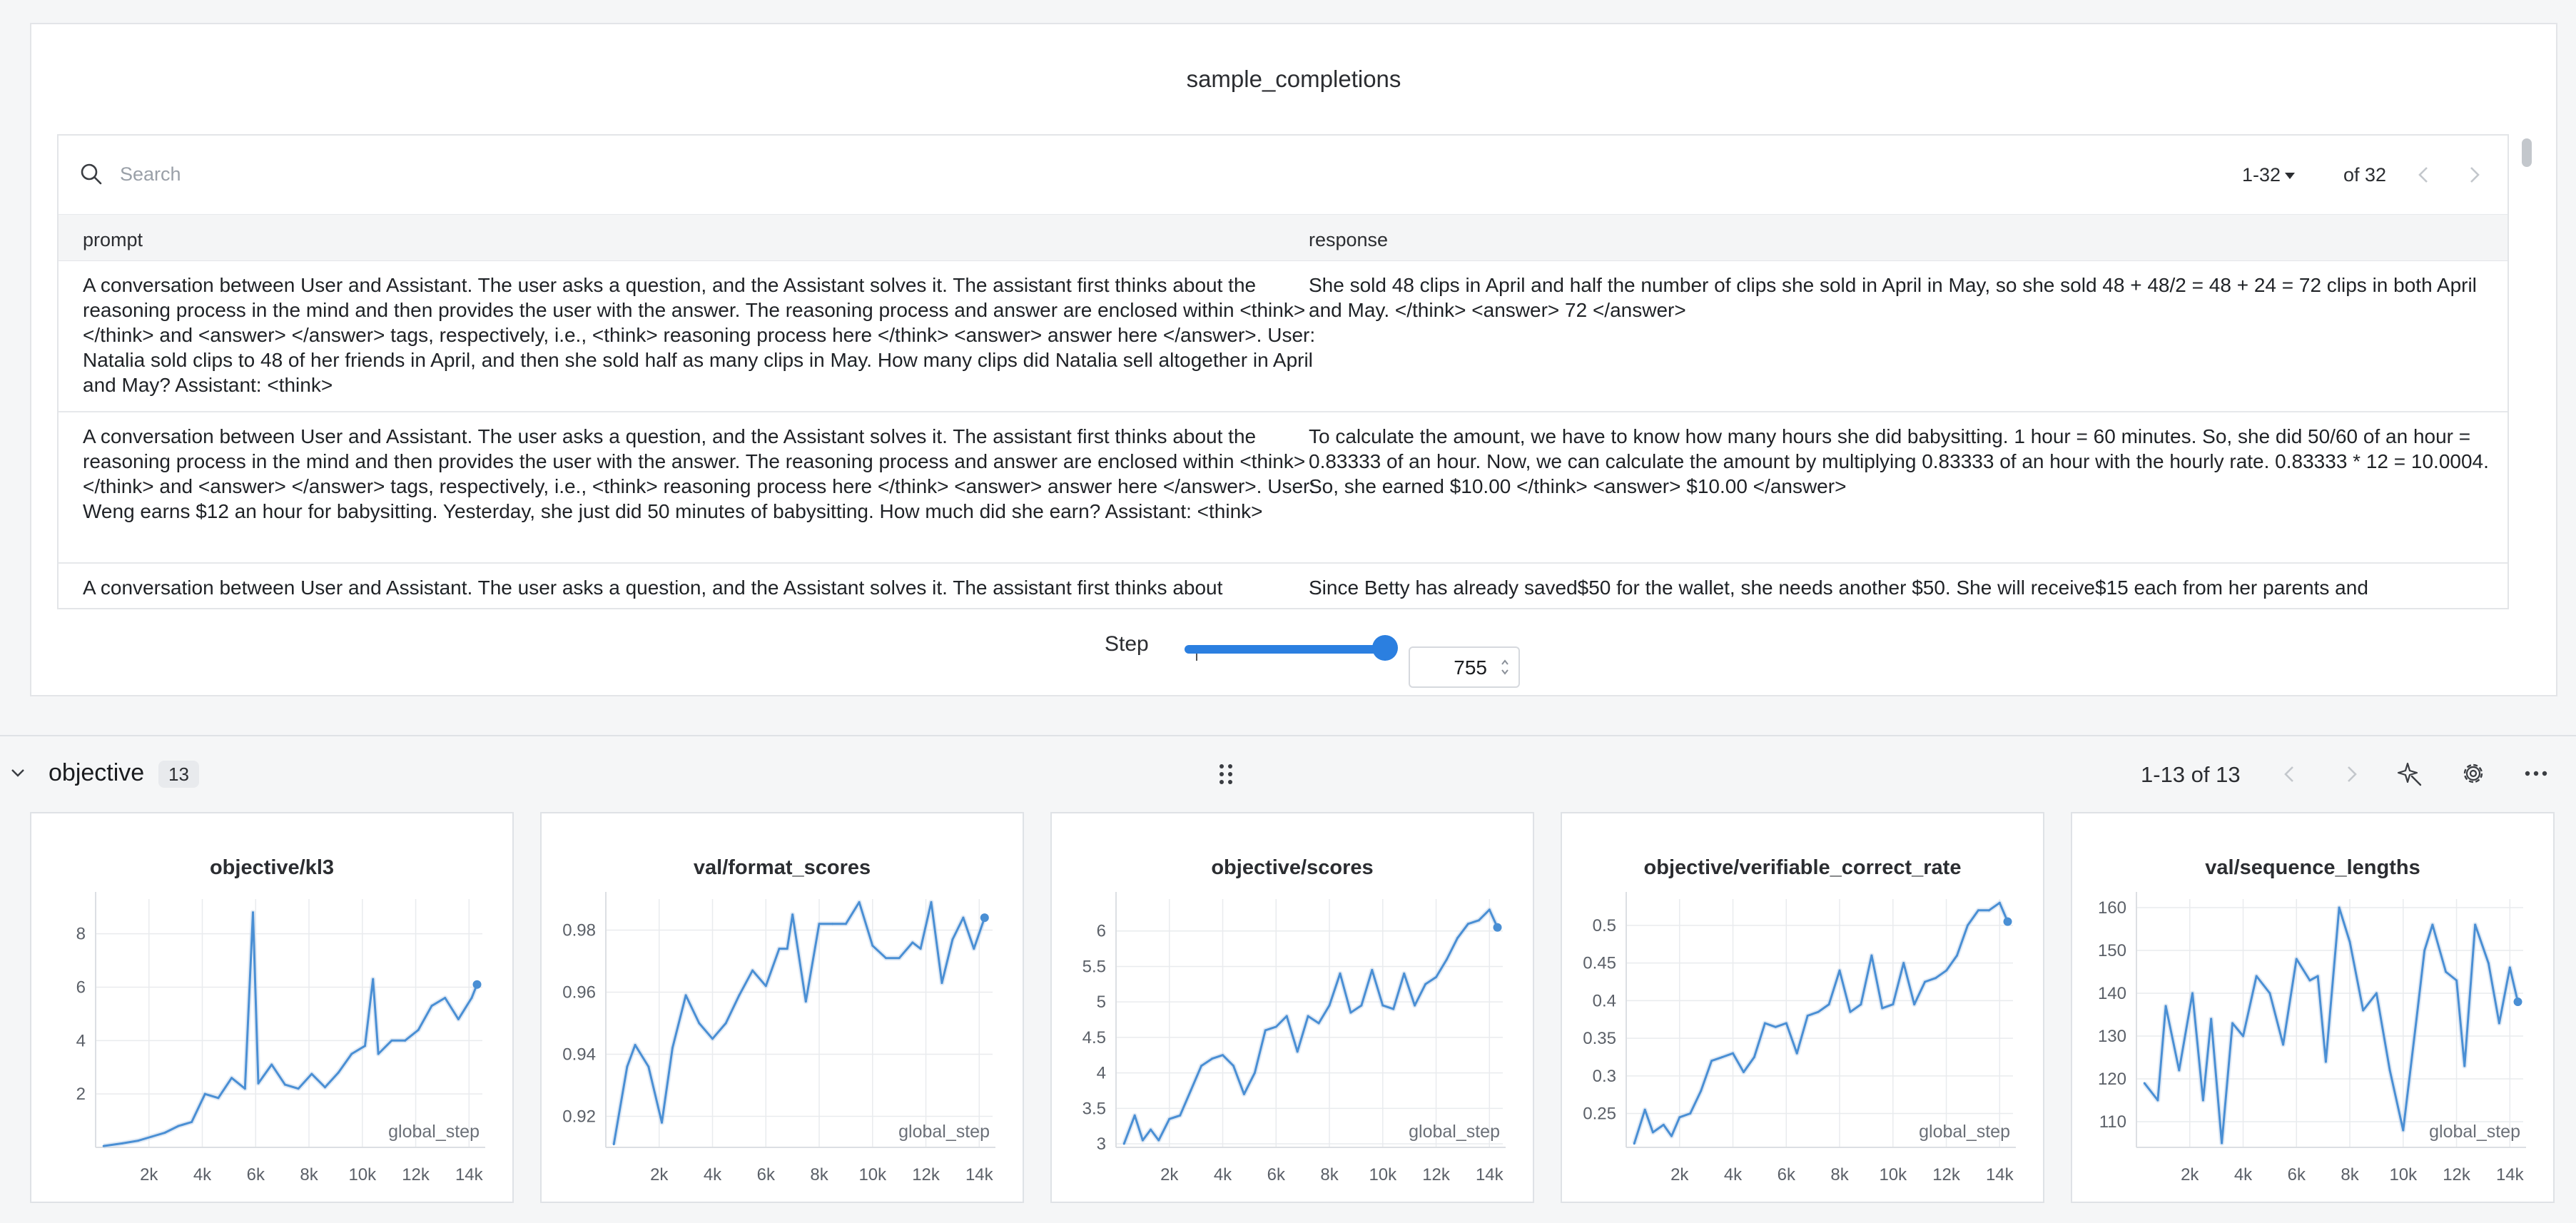 This screenshot has width=2576, height=1223. I want to click on y-tick-label: 0.96, so click(579, 993).